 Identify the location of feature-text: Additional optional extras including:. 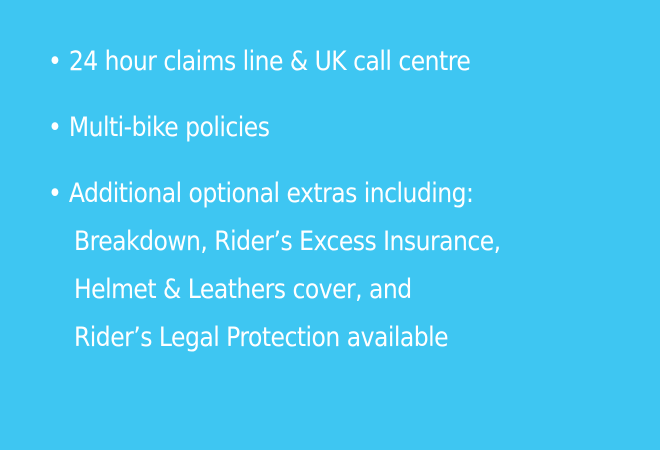
(271, 193).